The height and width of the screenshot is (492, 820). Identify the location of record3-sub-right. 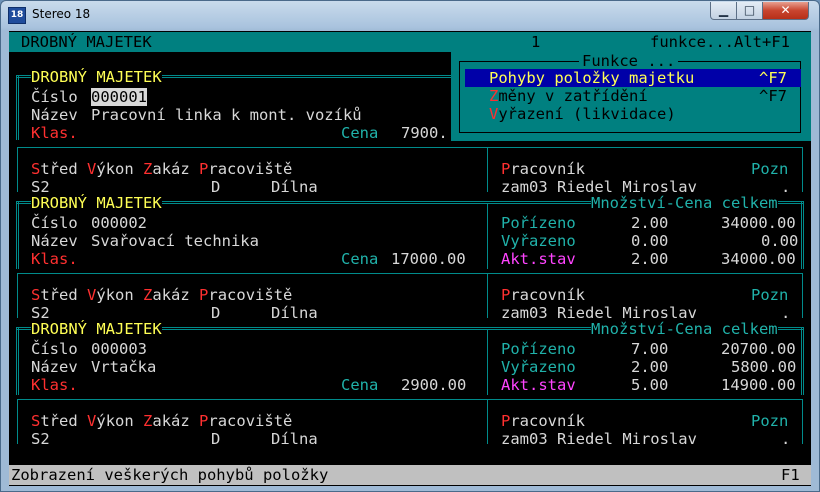
(802, 421).